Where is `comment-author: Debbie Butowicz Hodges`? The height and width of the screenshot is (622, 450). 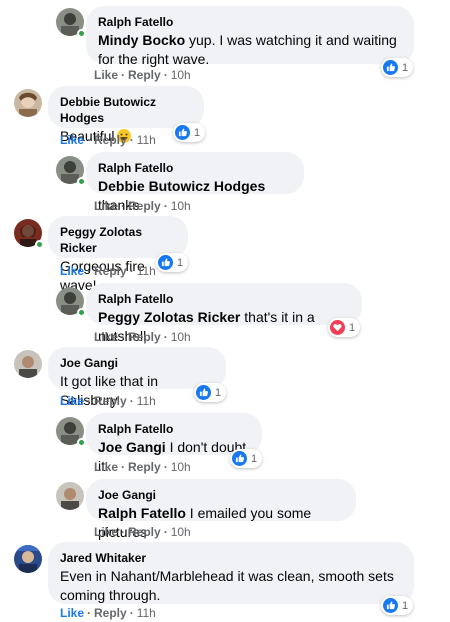
comment-author: Debbie Butowicz Hodges is located at coordinates (126, 110).